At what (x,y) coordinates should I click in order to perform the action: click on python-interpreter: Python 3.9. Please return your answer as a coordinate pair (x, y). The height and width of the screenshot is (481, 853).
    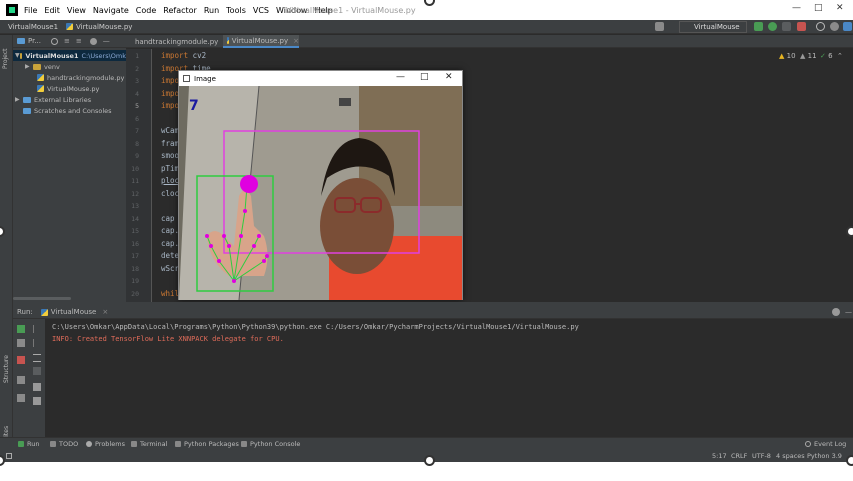
    Looking at the image, I should click on (824, 456).